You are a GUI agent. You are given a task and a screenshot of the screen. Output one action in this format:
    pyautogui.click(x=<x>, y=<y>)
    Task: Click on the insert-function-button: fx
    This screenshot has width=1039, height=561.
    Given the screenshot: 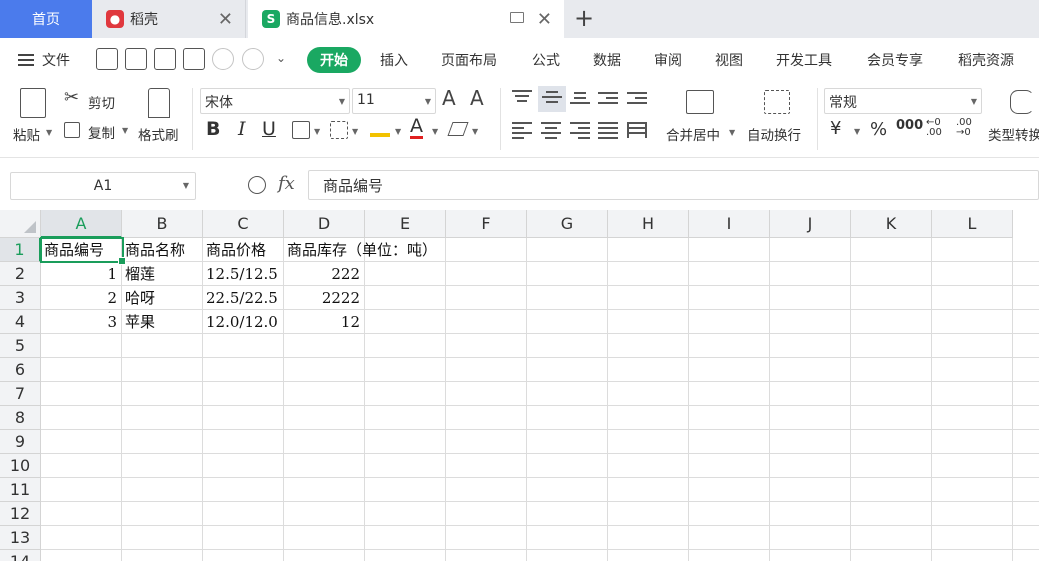 What is the action you would take?
    pyautogui.click(x=286, y=183)
    